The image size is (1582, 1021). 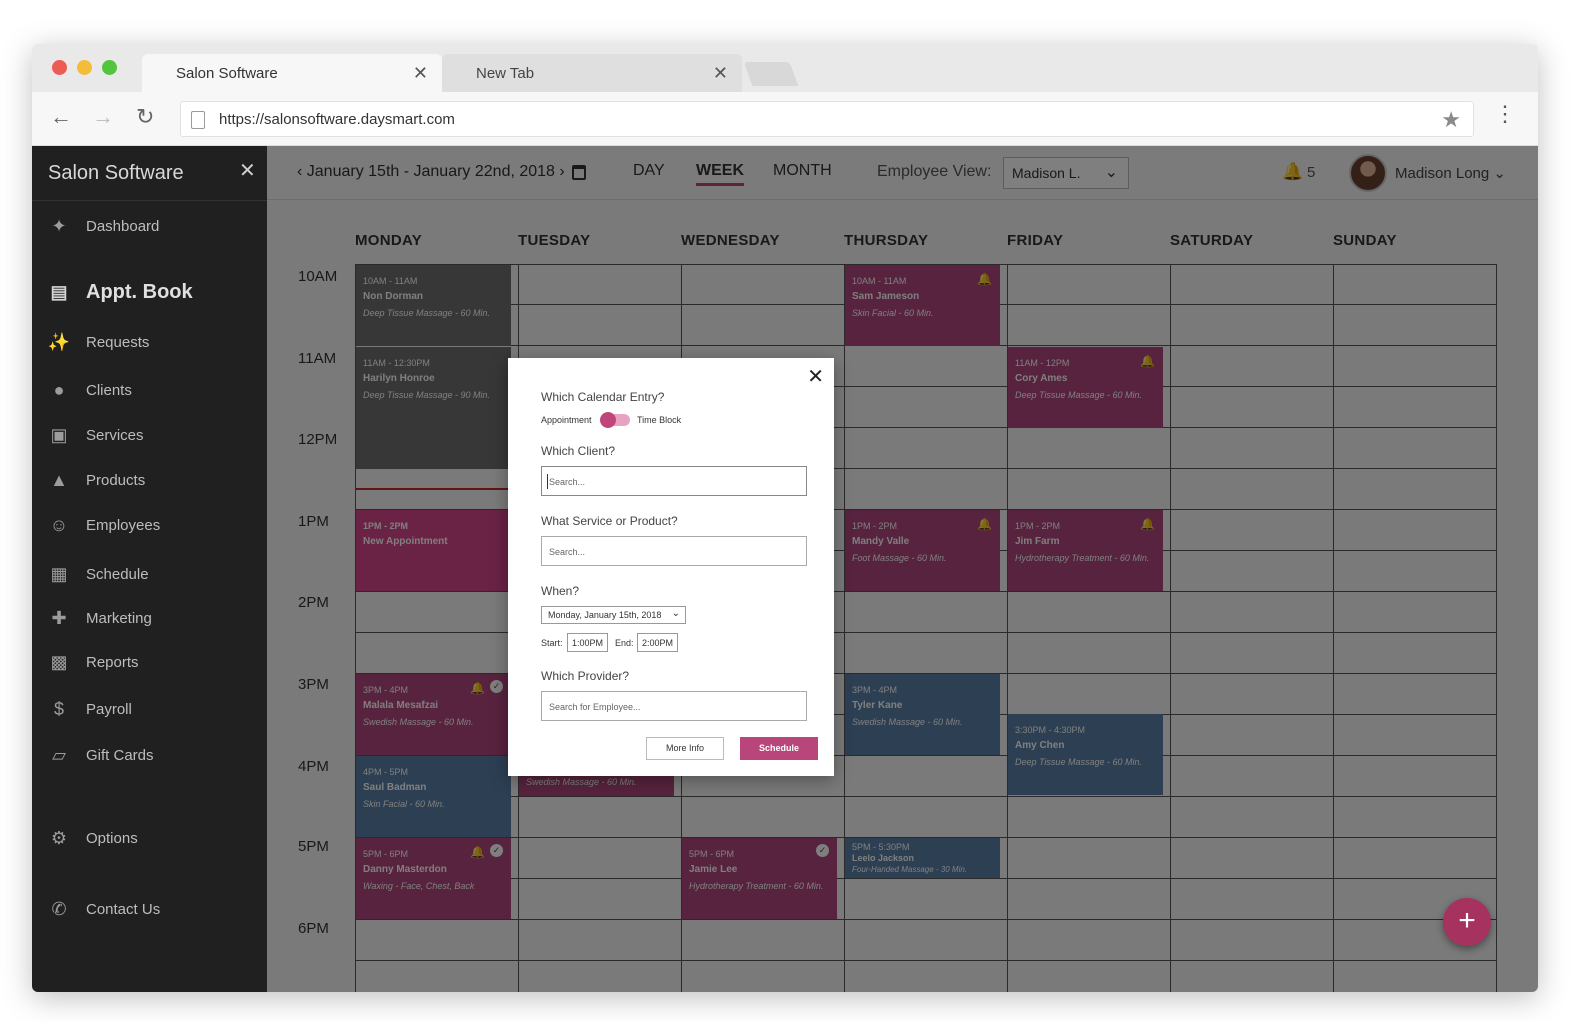 I want to click on start-time-input: 1:00PM, so click(x=588, y=642).